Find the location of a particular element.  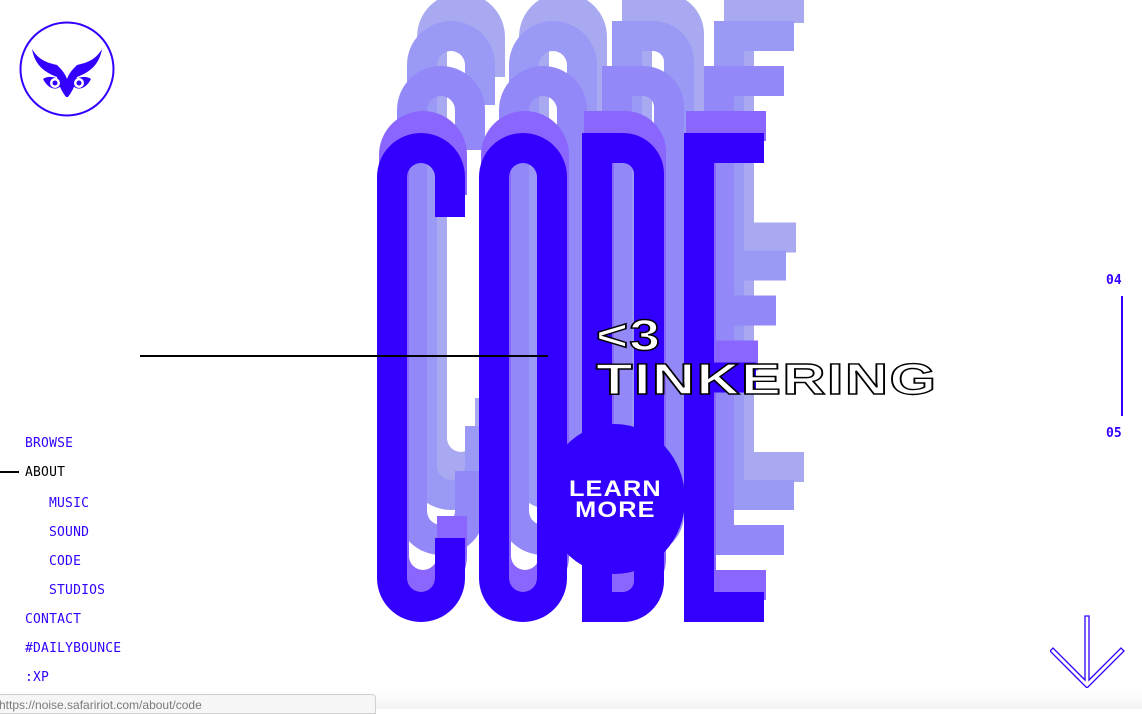

logo is located at coordinates (67, 69).